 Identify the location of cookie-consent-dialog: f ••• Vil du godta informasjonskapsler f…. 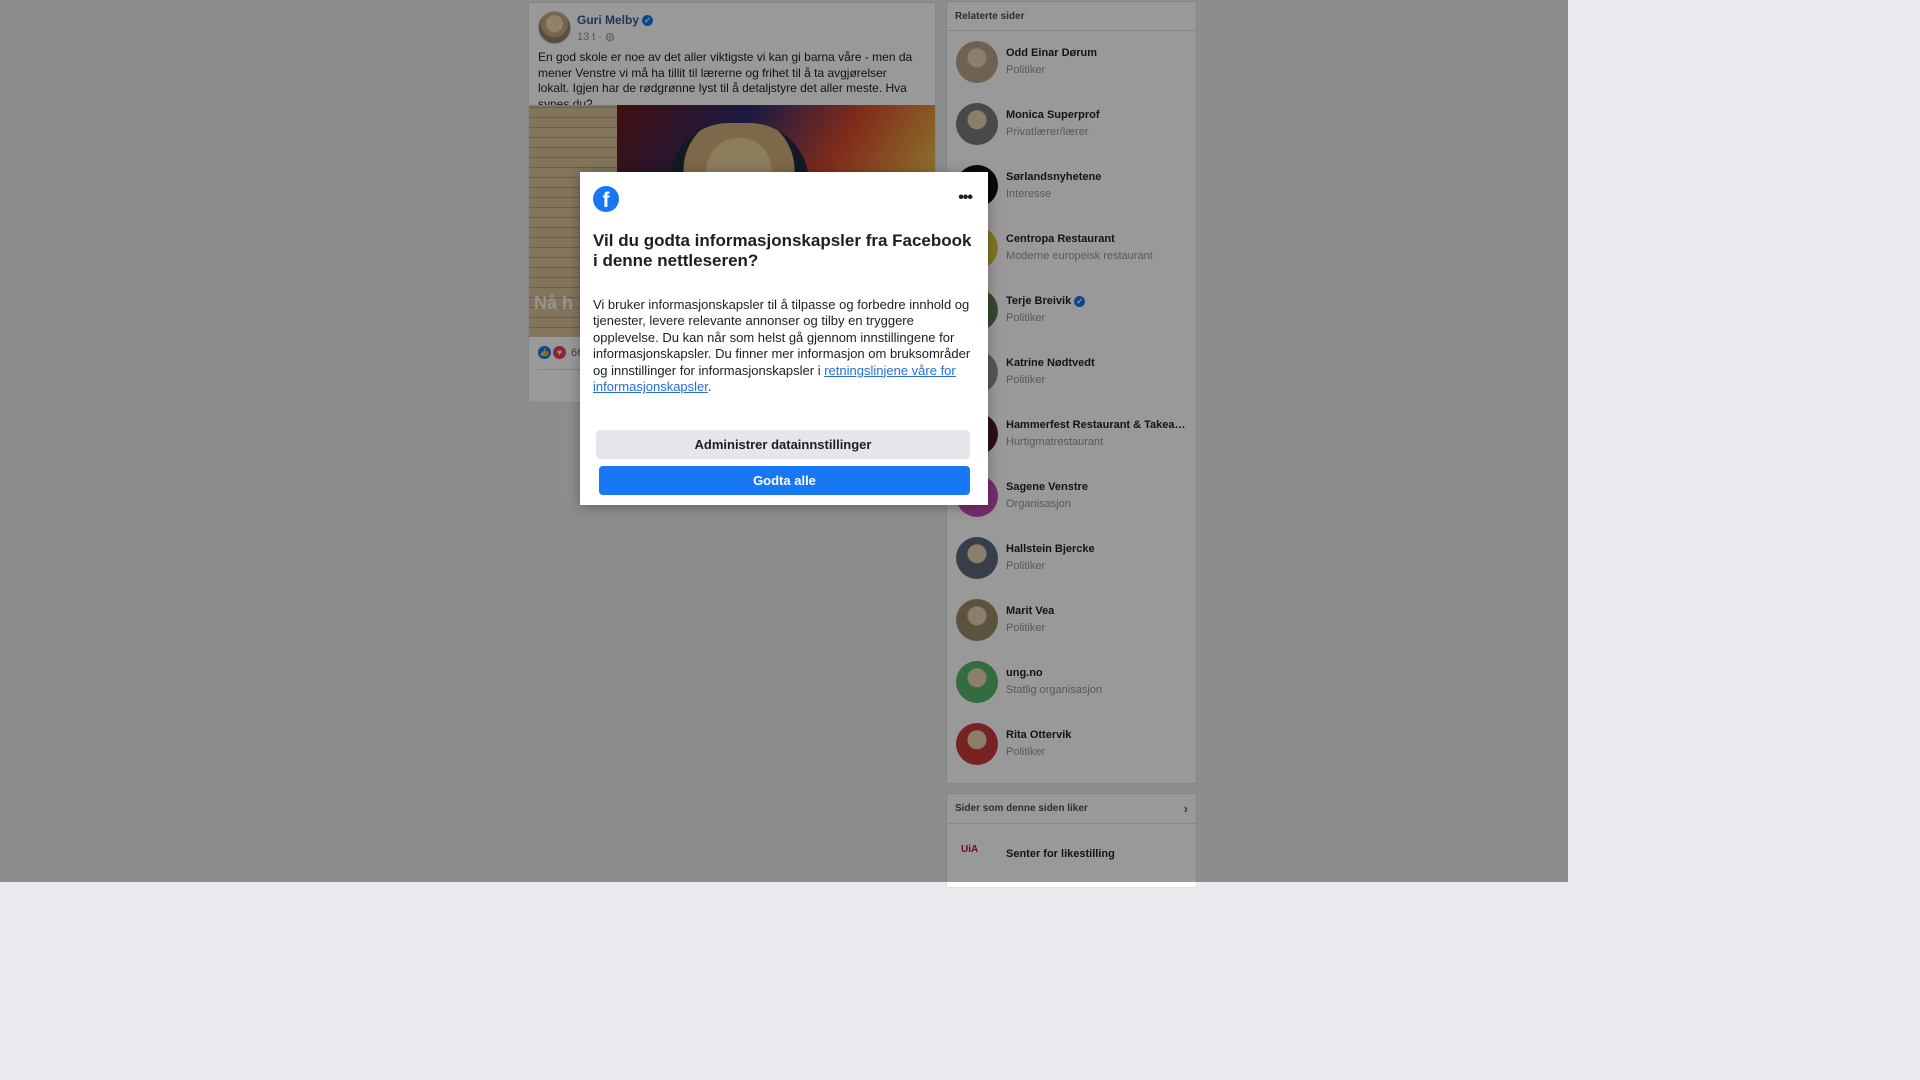
(784, 338).